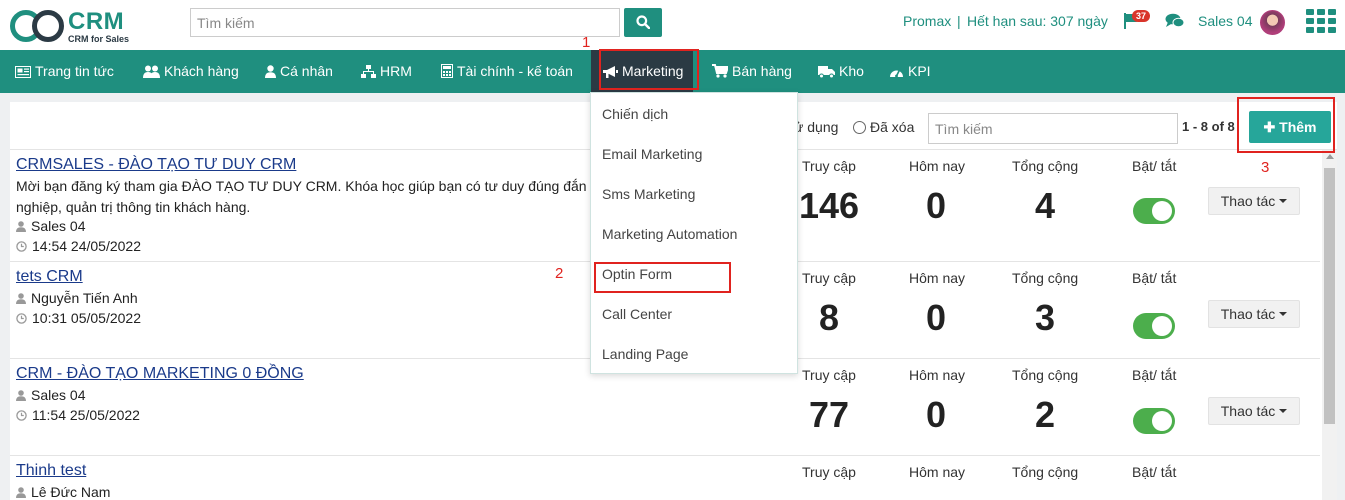 This screenshot has height=500, width=1345. What do you see at coordinates (306, 71) in the screenshot?
I see `nav-item-label: Cá nhân` at bounding box center [306, 71].